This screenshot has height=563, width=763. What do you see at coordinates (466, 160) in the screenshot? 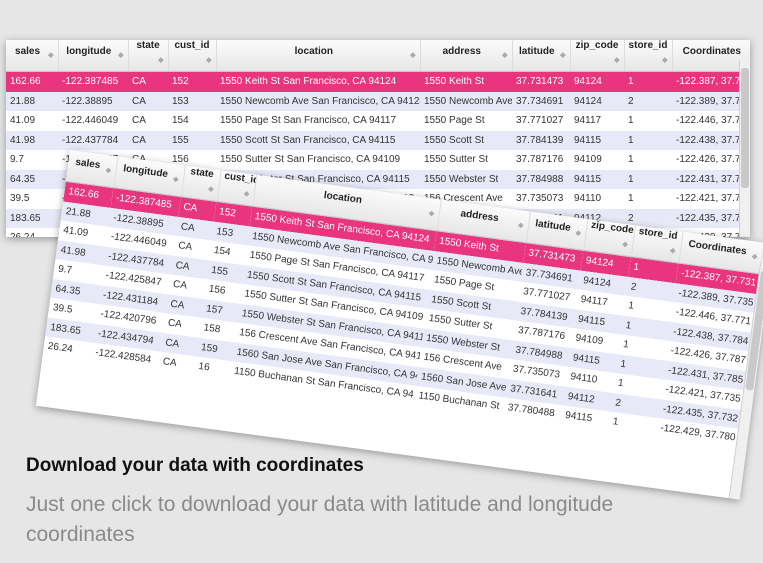
I see `cell-address: 1550 Sutter St` at bounding box center [466, 160].